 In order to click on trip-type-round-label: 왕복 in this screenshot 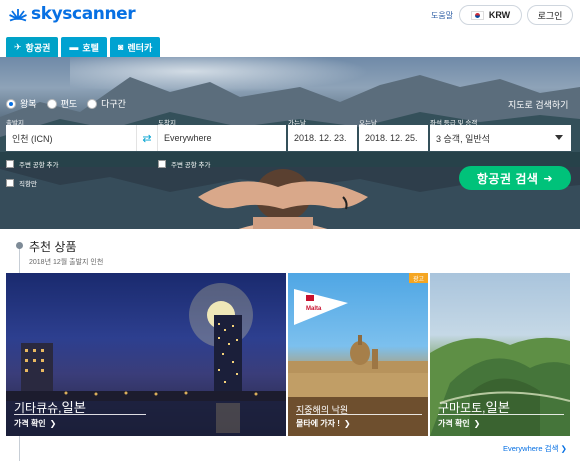, I will do `click(28, 104)`.